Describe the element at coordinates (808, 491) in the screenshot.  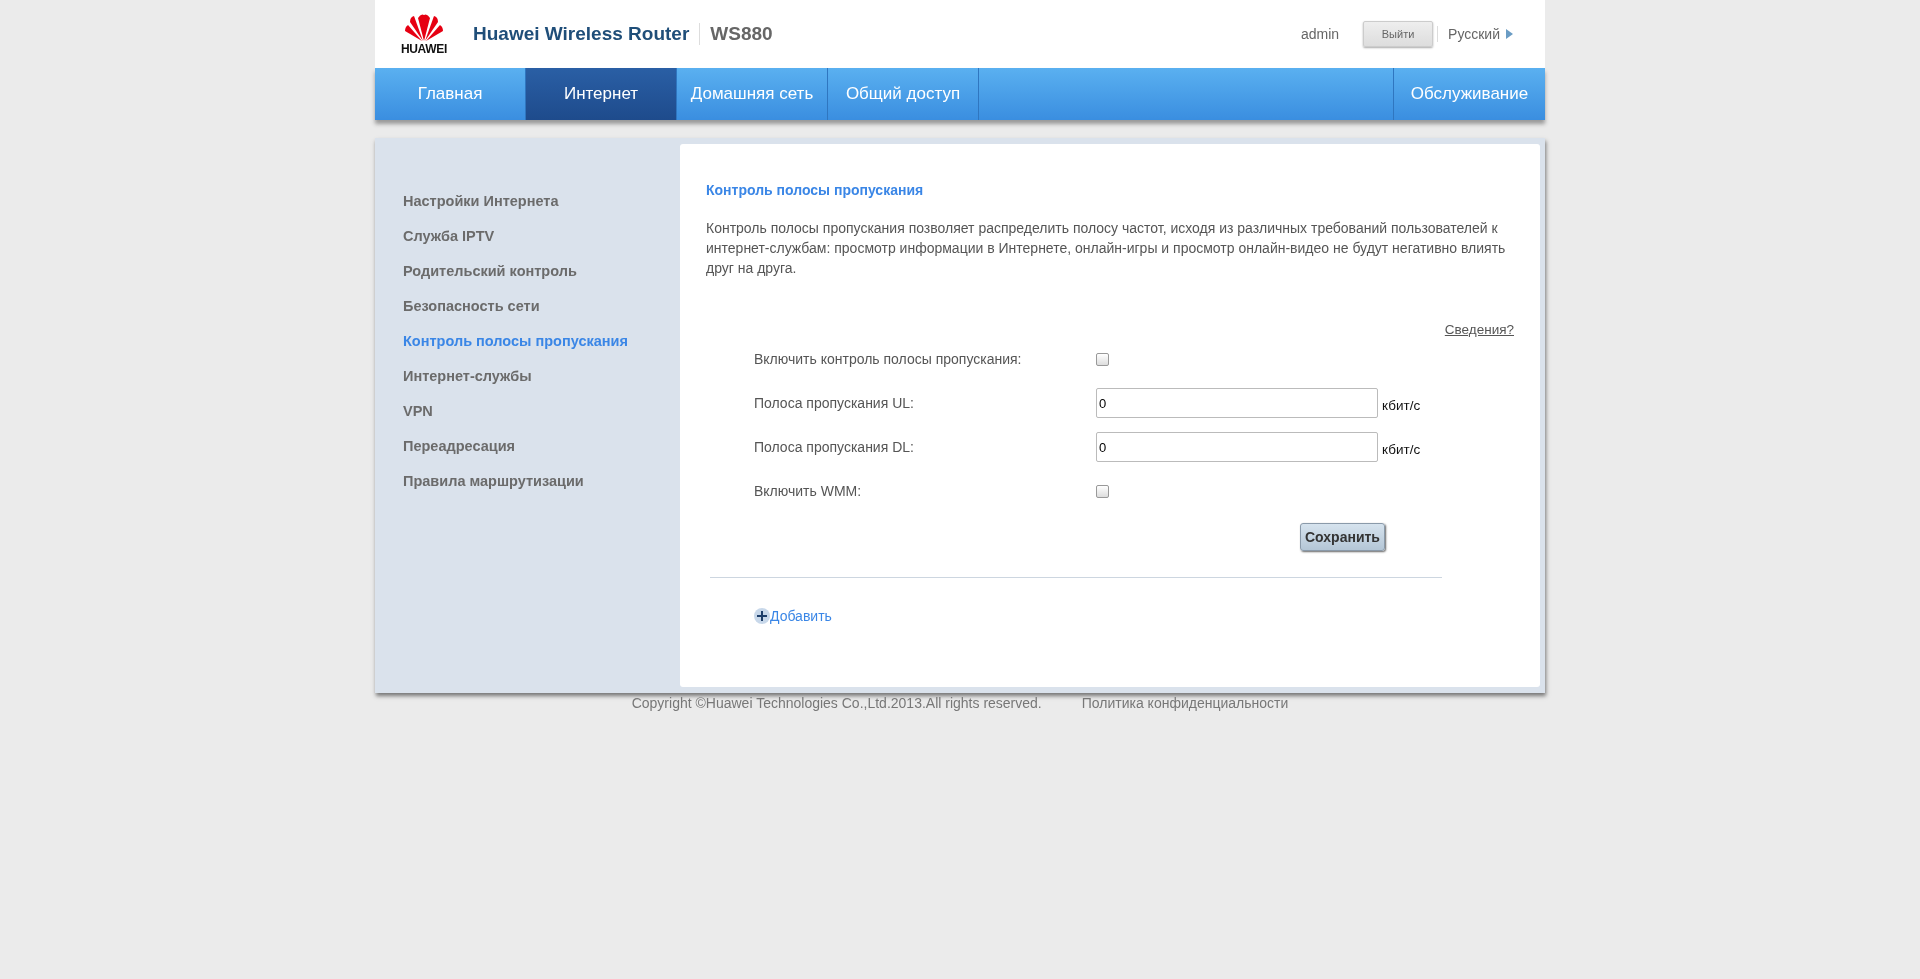
I see `field-label: Включить WMM:` at that location.